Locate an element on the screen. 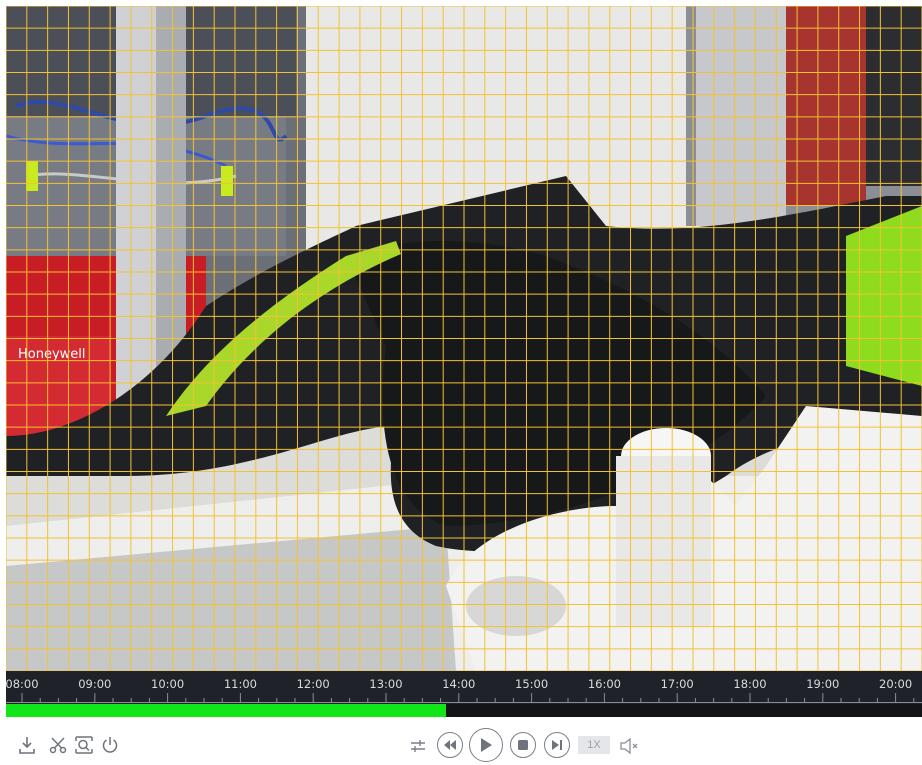 The image size is (922, 765). power-icon is located at coordinates (110, 745).